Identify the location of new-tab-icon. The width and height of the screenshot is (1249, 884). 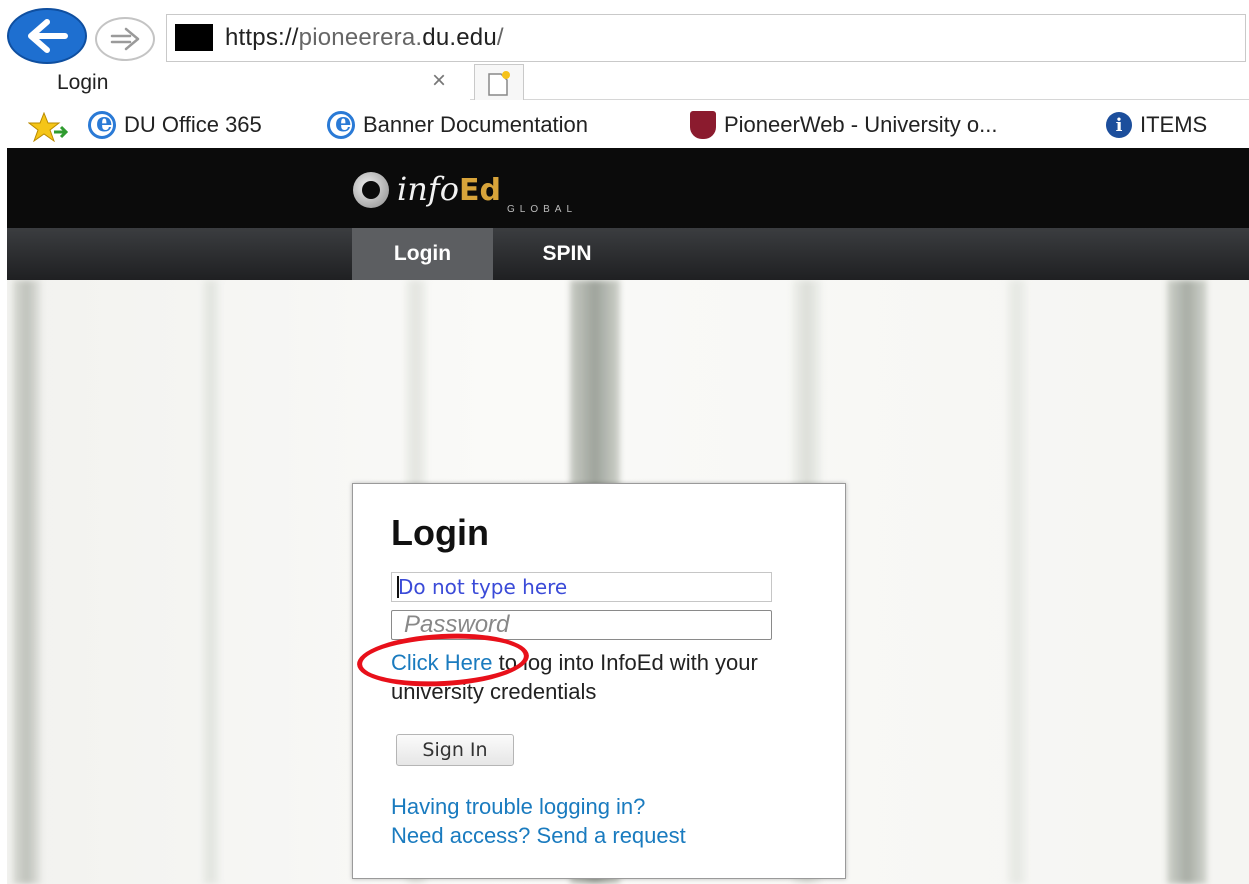
(499, 83).